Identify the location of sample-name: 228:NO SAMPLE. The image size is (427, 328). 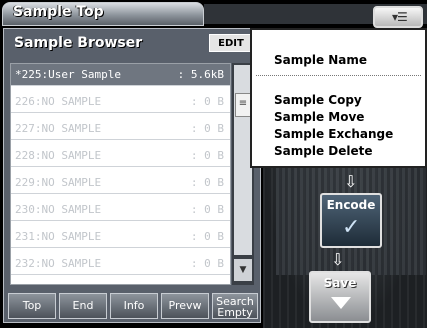
(58, 155).